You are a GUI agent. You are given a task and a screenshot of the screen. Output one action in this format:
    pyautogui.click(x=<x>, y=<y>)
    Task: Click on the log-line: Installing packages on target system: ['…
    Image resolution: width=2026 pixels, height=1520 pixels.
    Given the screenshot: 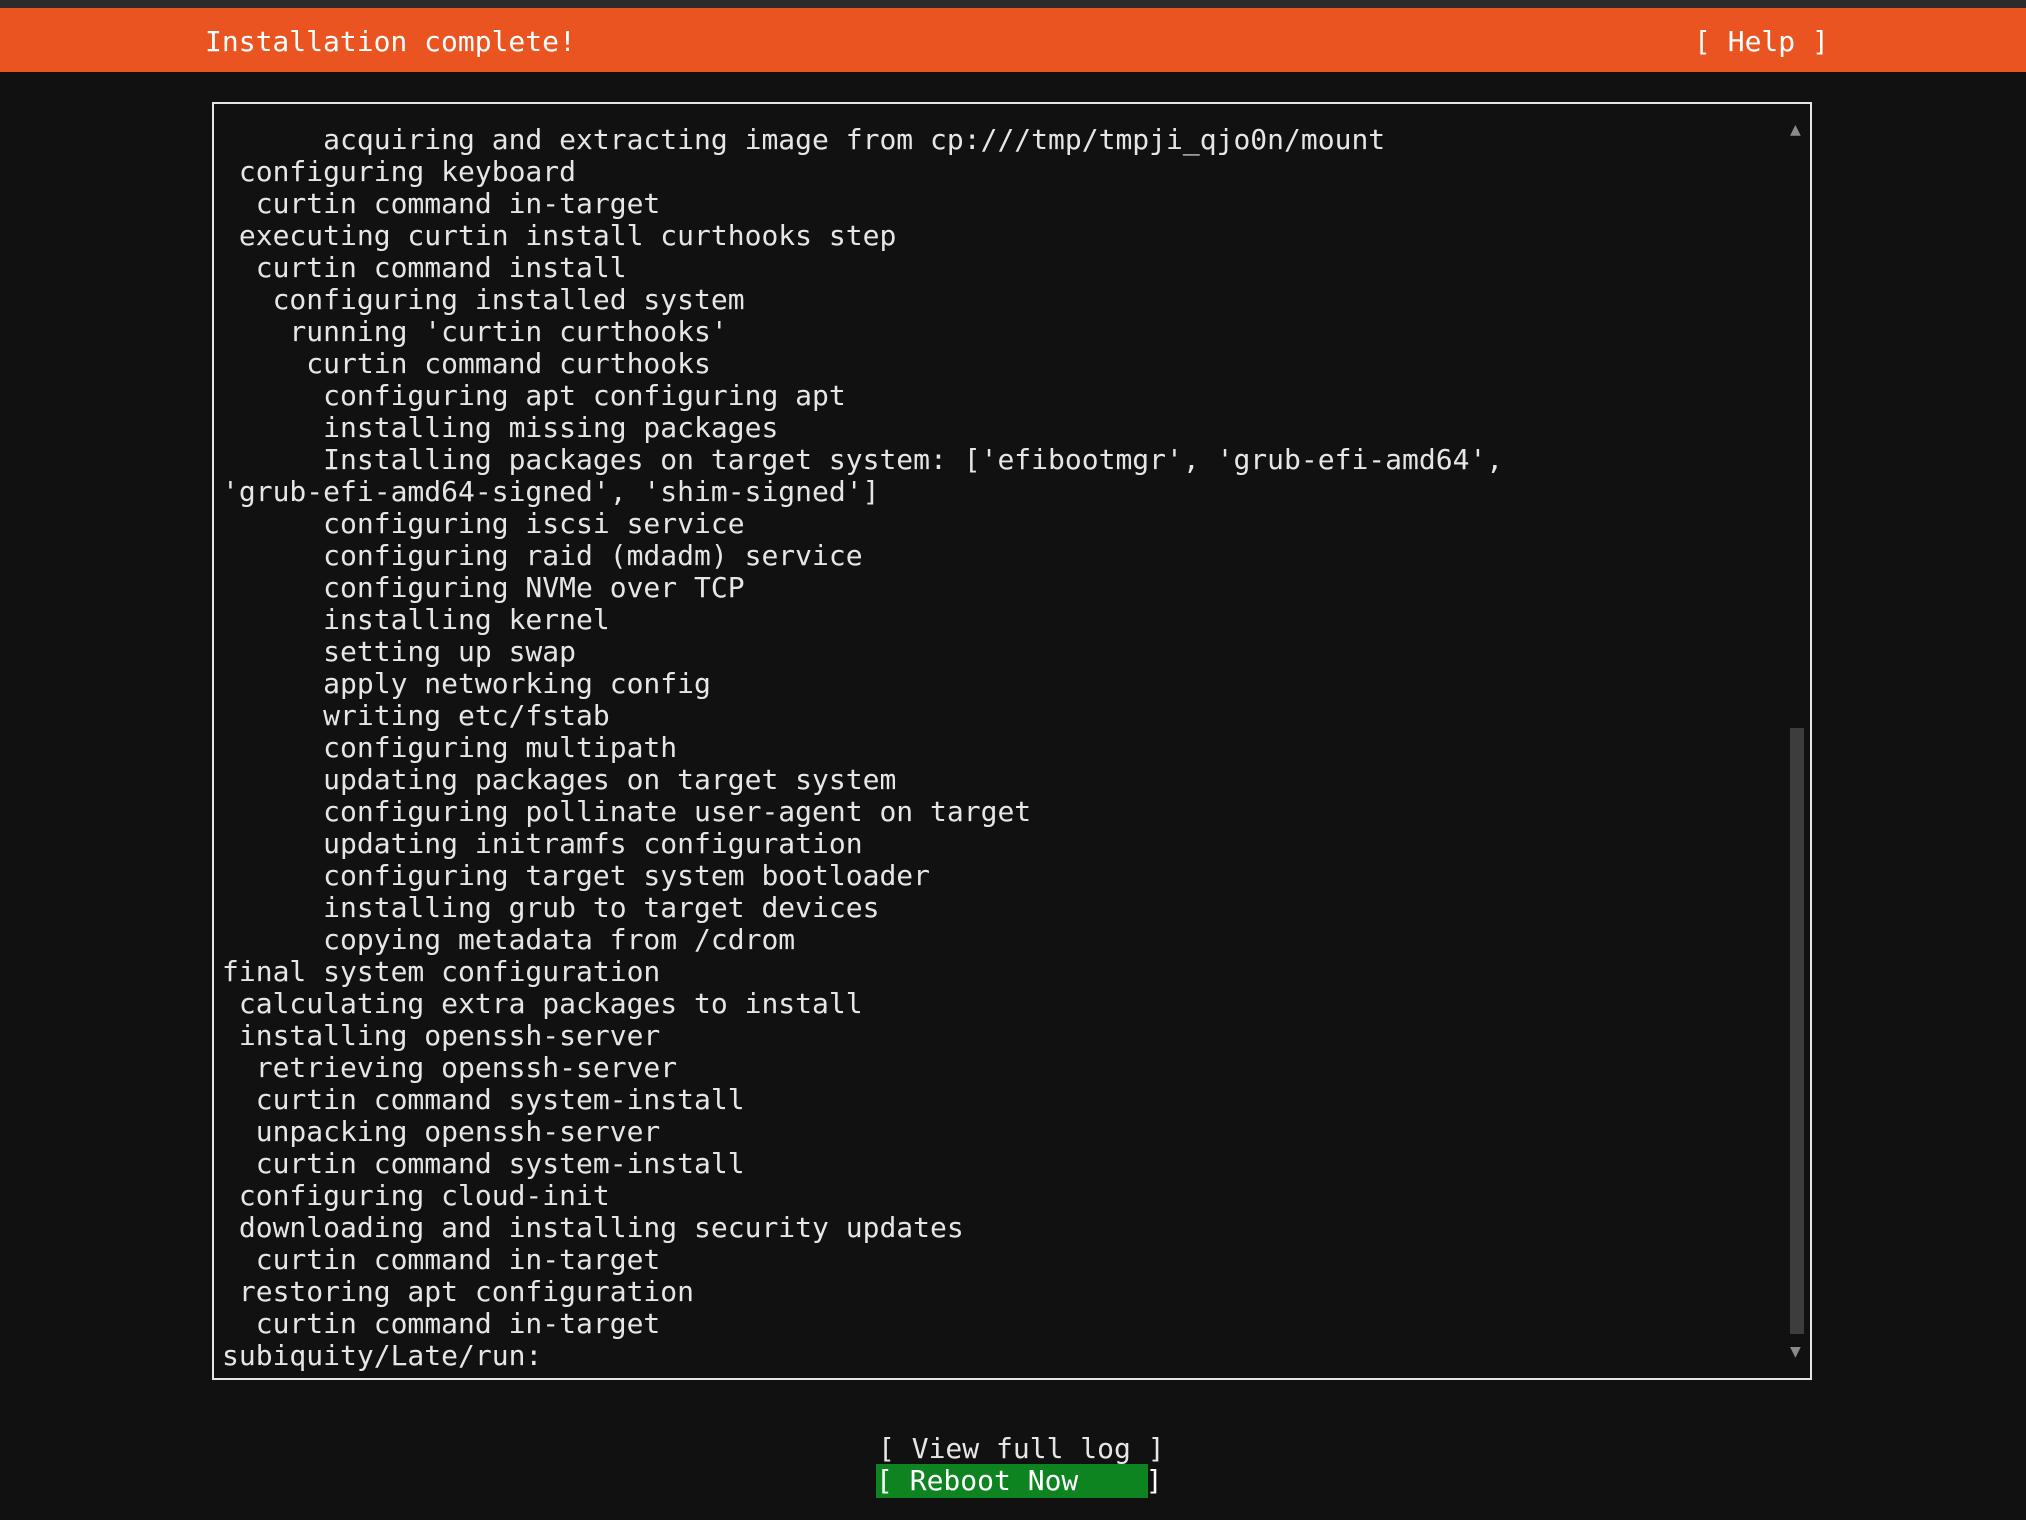 What is the action you would take?
    pyautogui.click(x=863, y=459)
    